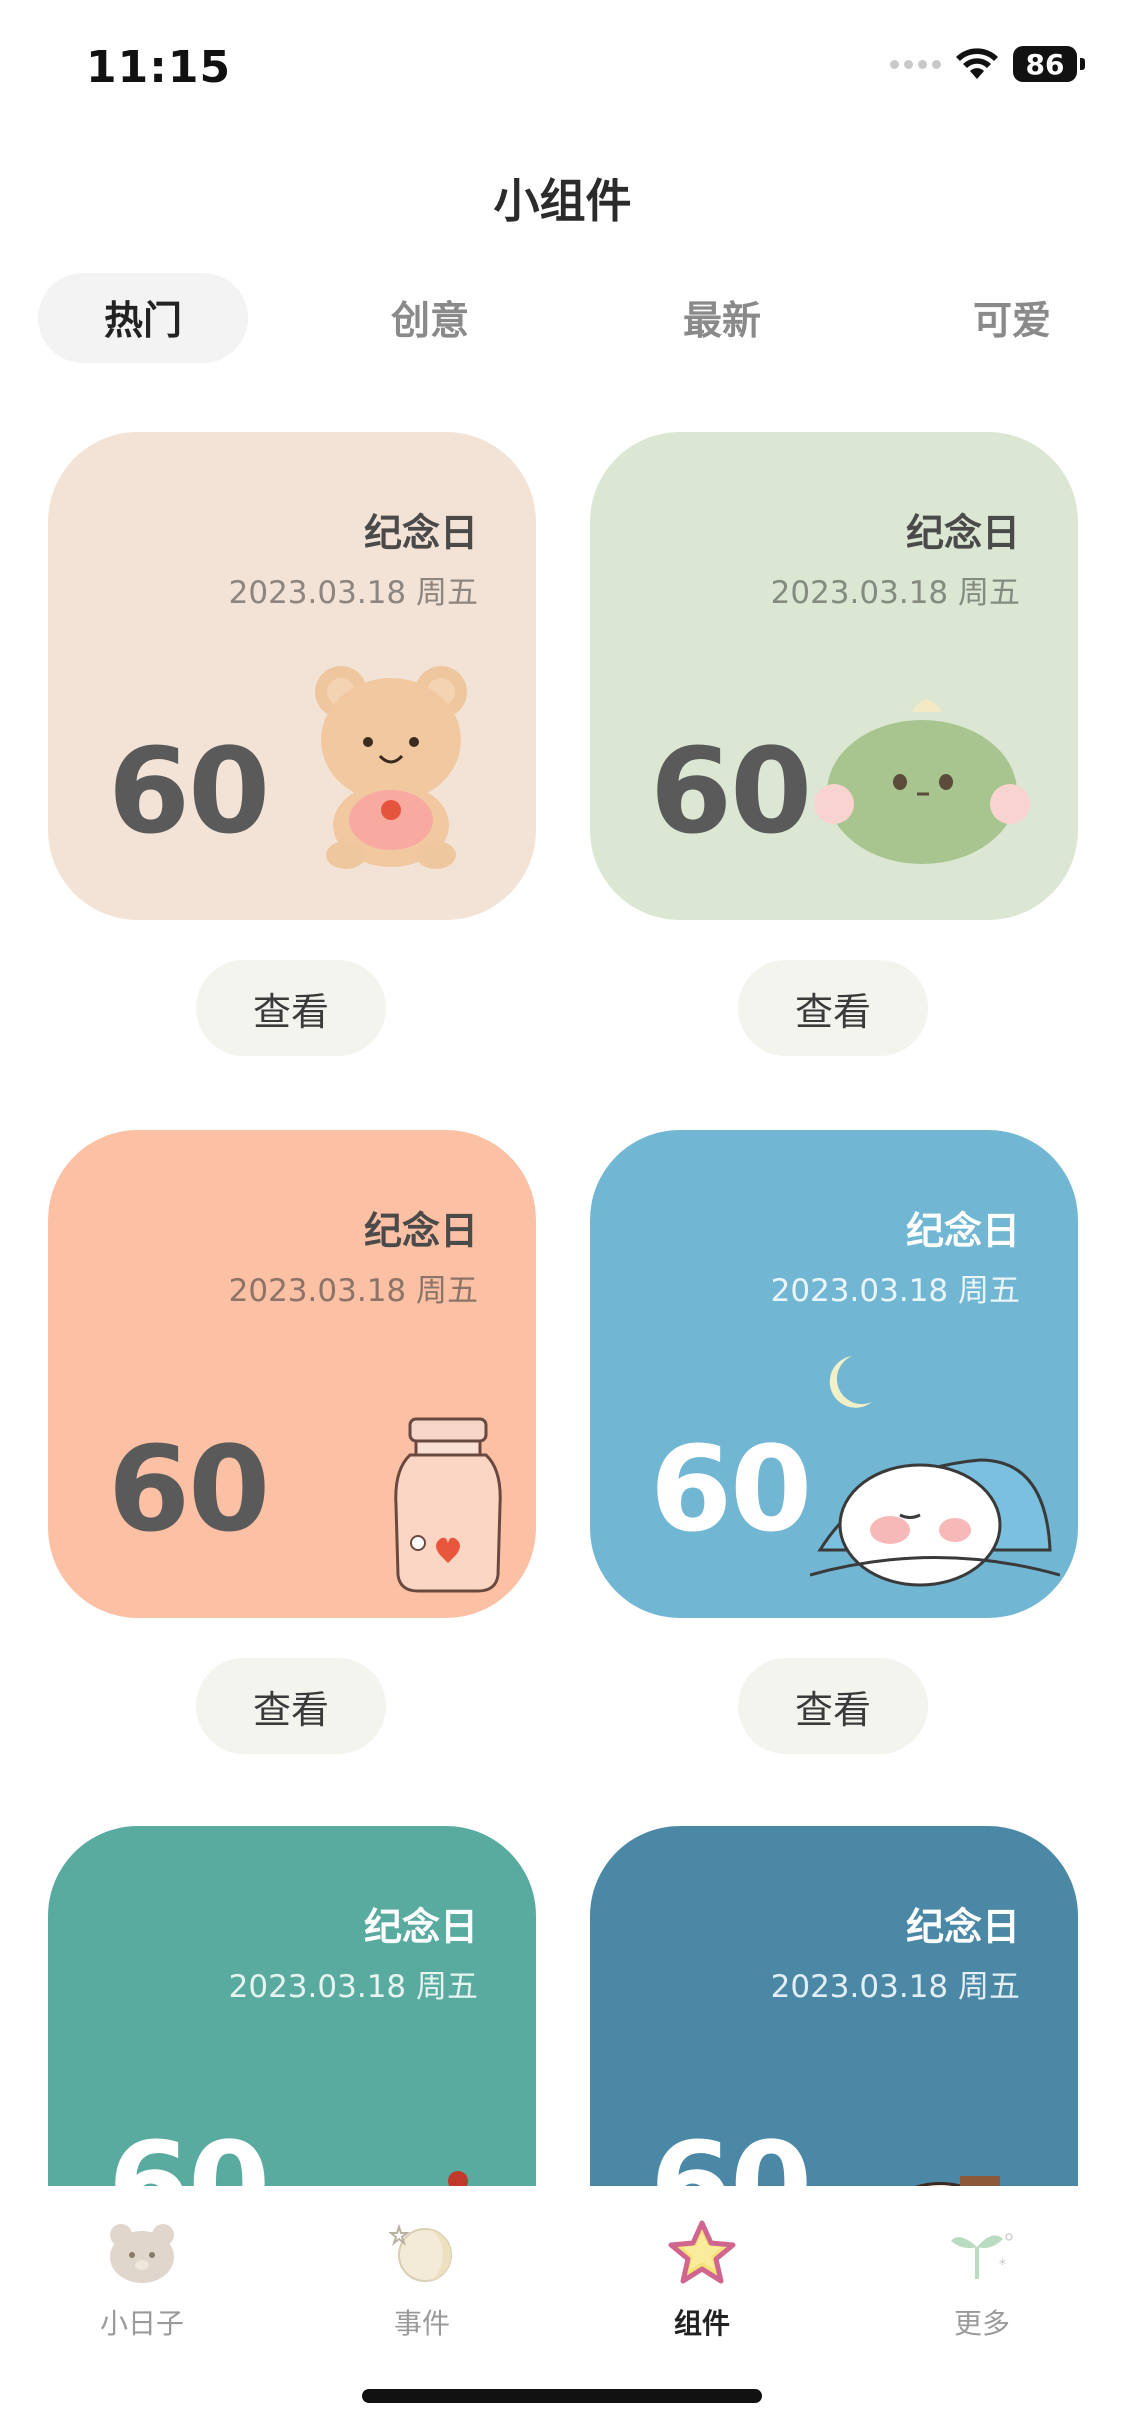  I want to click on nav-item-widgets: 组件, so click(702, 2278).